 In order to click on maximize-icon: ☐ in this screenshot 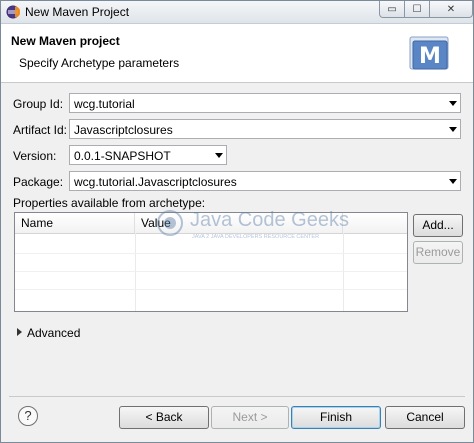, I will do `click(417, 9)`.